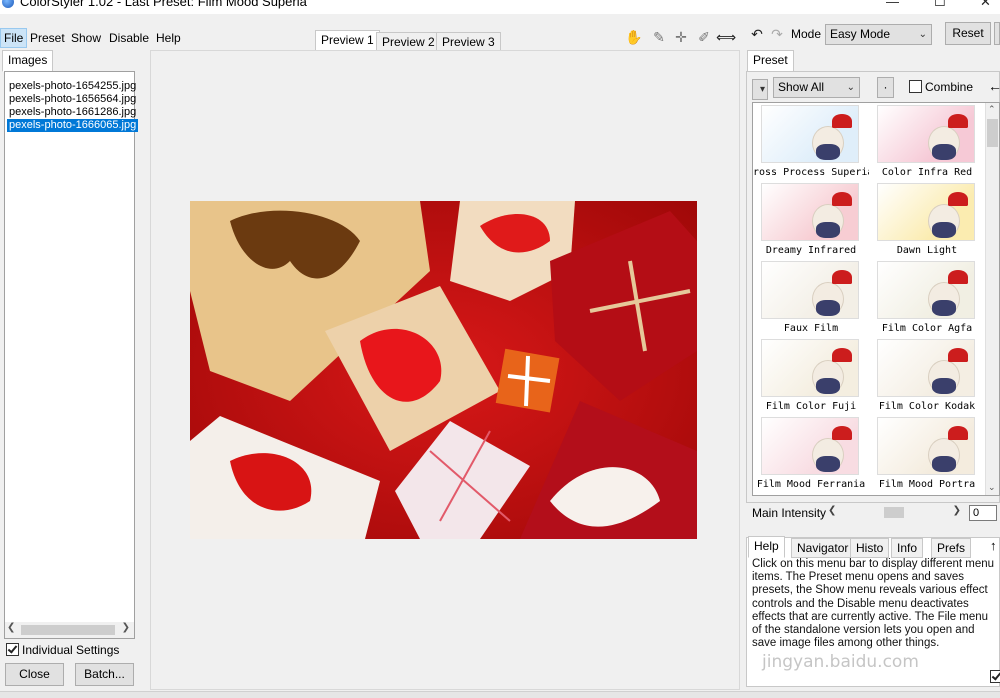 This screenshot has height=698, width=1000. Describe the element at coordinates (71, 650) in the screenshot. I see `individual-settings-label: Individual Settings` at that location.